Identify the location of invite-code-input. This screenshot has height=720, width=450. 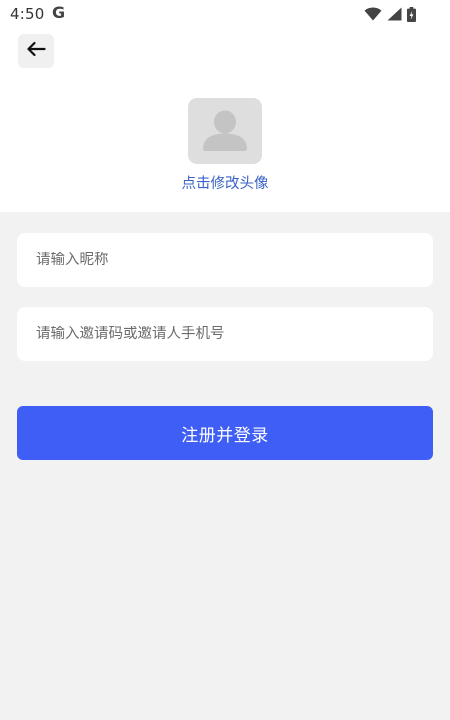
(225, 334).